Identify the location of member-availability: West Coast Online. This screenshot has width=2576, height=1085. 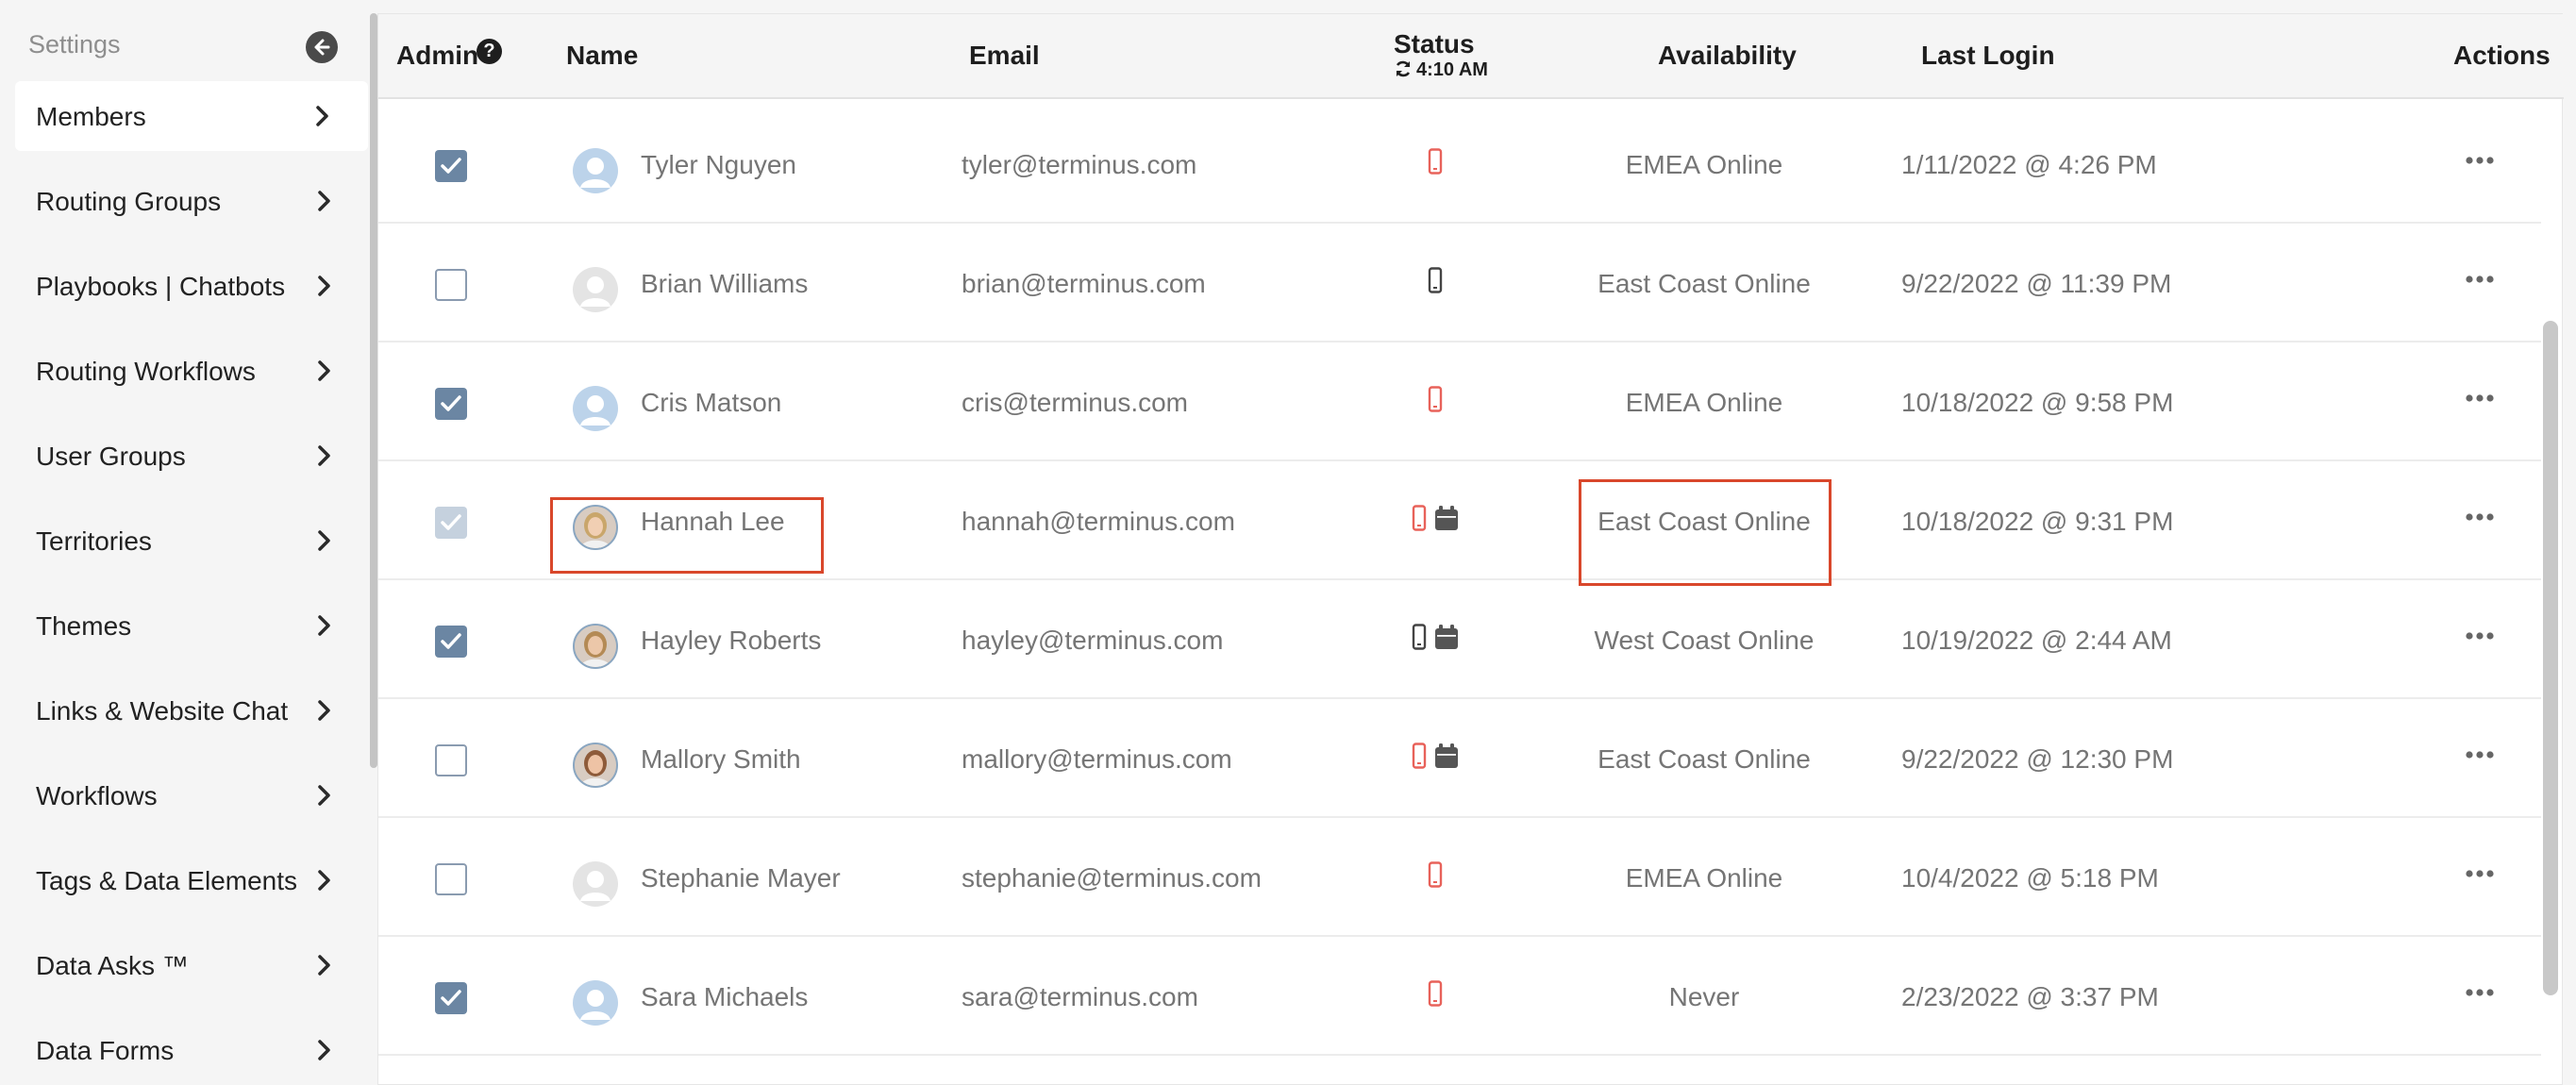
(1704, 641).